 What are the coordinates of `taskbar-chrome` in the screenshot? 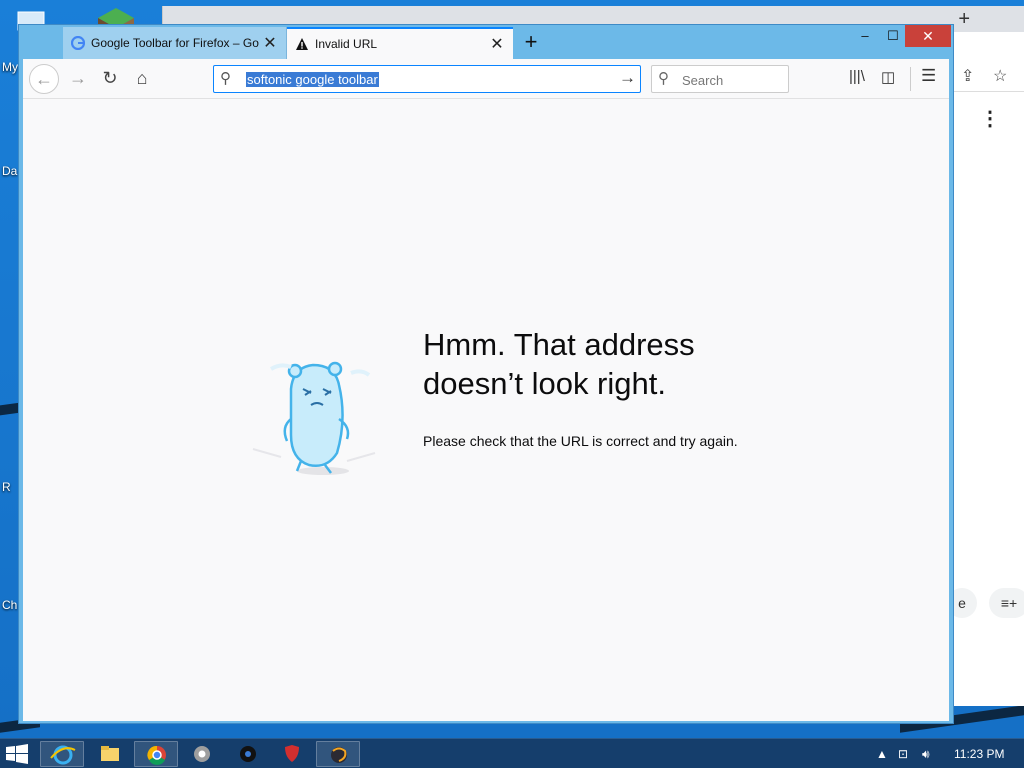 It's located at (156, 754).